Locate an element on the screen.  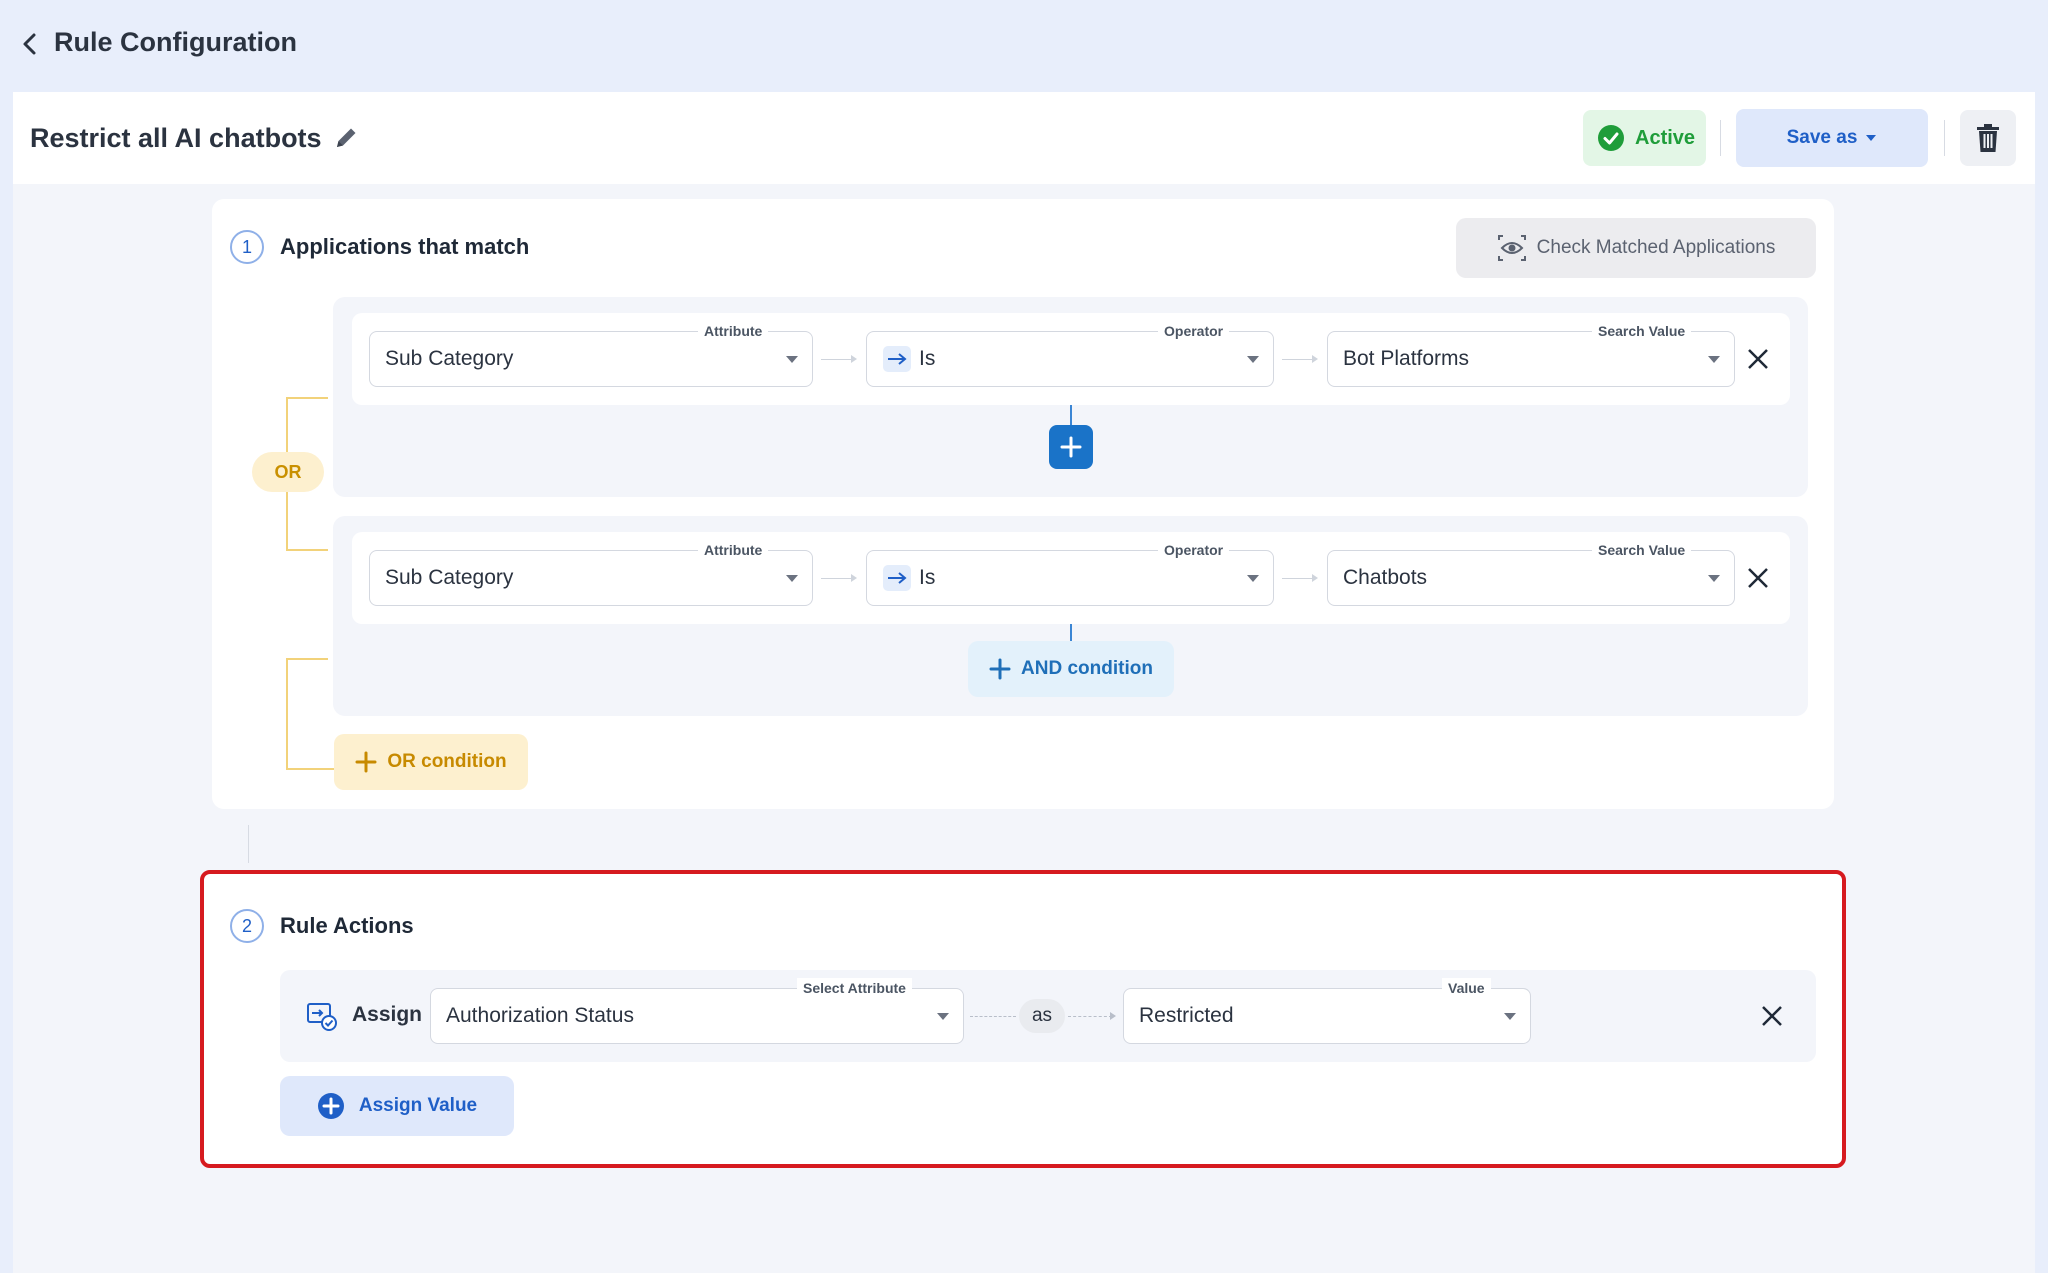
search-value-select: Search Value Bot Platforms is located at coordinates (1531, 354).